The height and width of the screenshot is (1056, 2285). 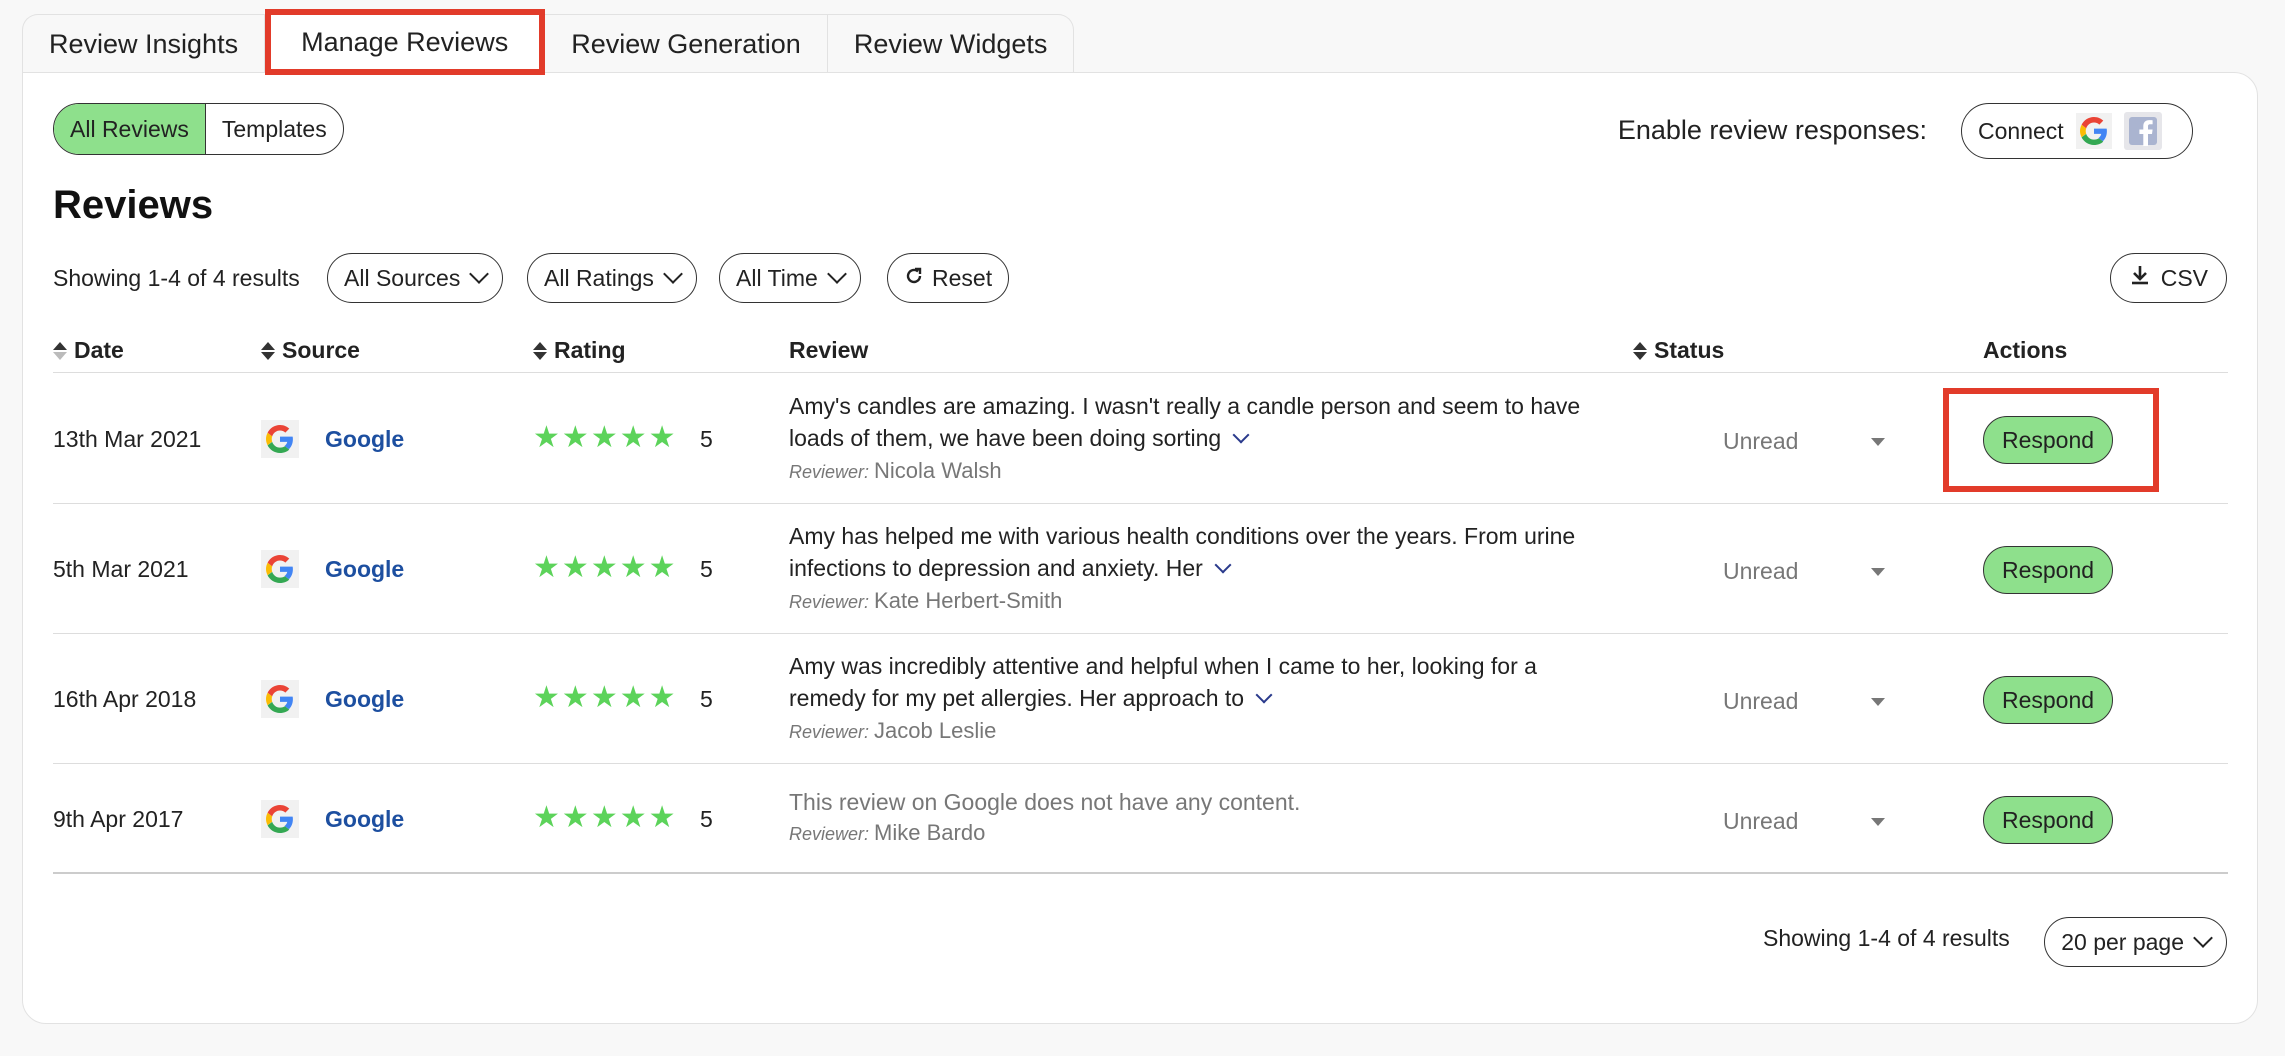 I want to click on date-column-header: Date, so click(x=88, y=350).